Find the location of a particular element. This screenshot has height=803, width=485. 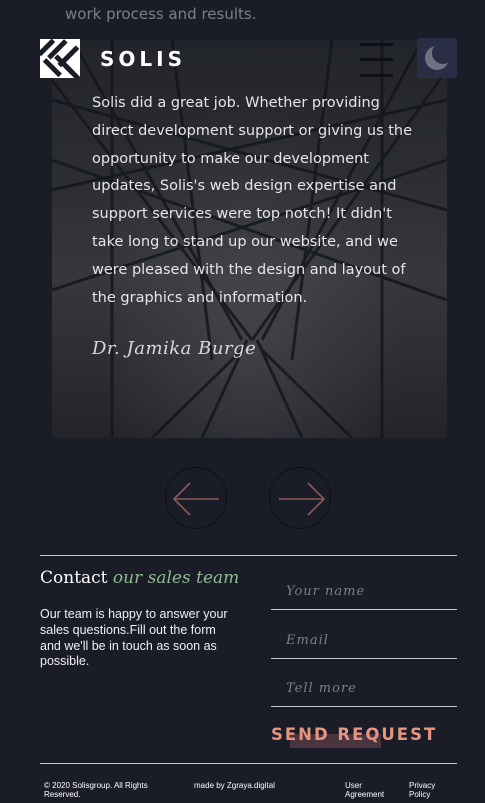

footer-divider is located at coordinates (248, 763).